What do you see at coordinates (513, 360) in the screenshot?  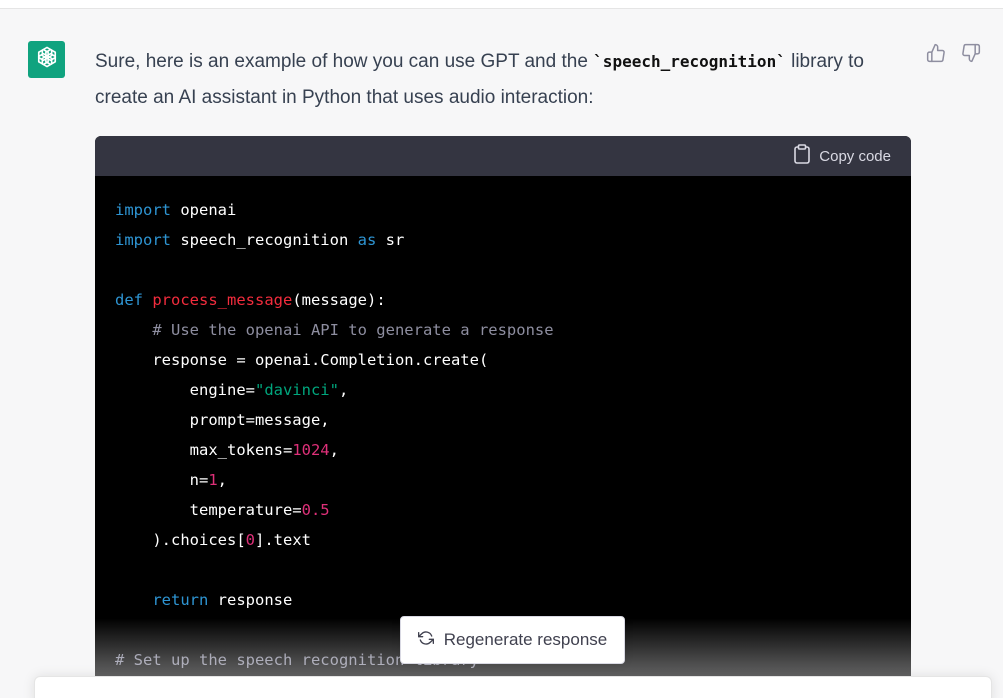 I see `code-line: response = openai.Completion.create(` at bounding box center [513, 360].